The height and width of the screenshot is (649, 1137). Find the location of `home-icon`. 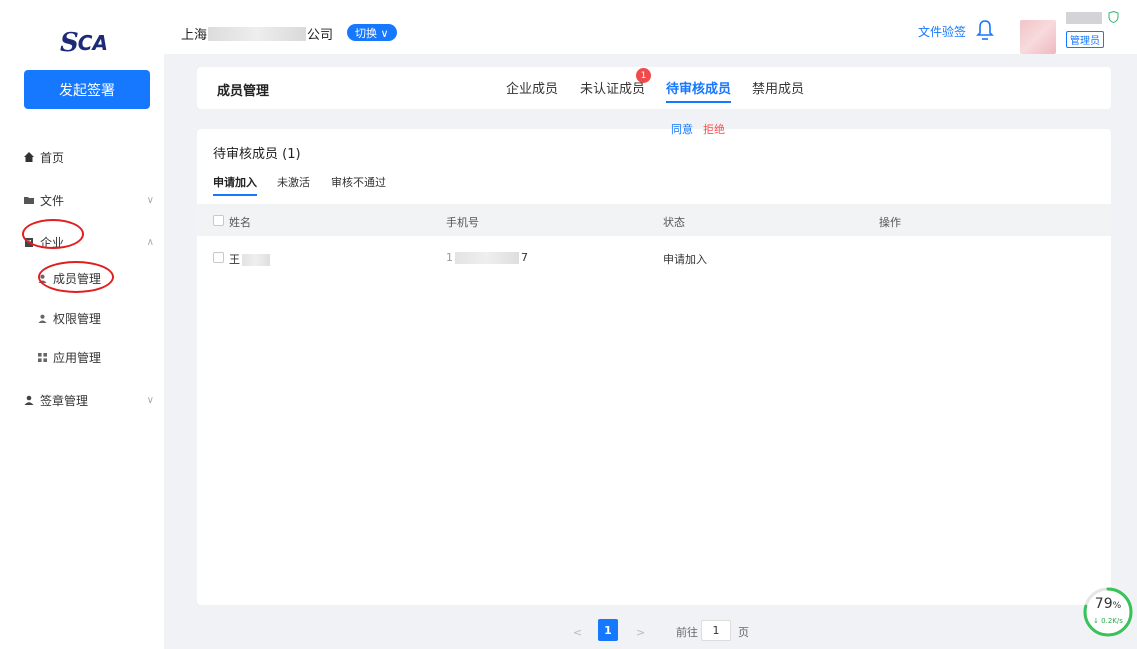

home-icon is located at coordinates (29, 157).